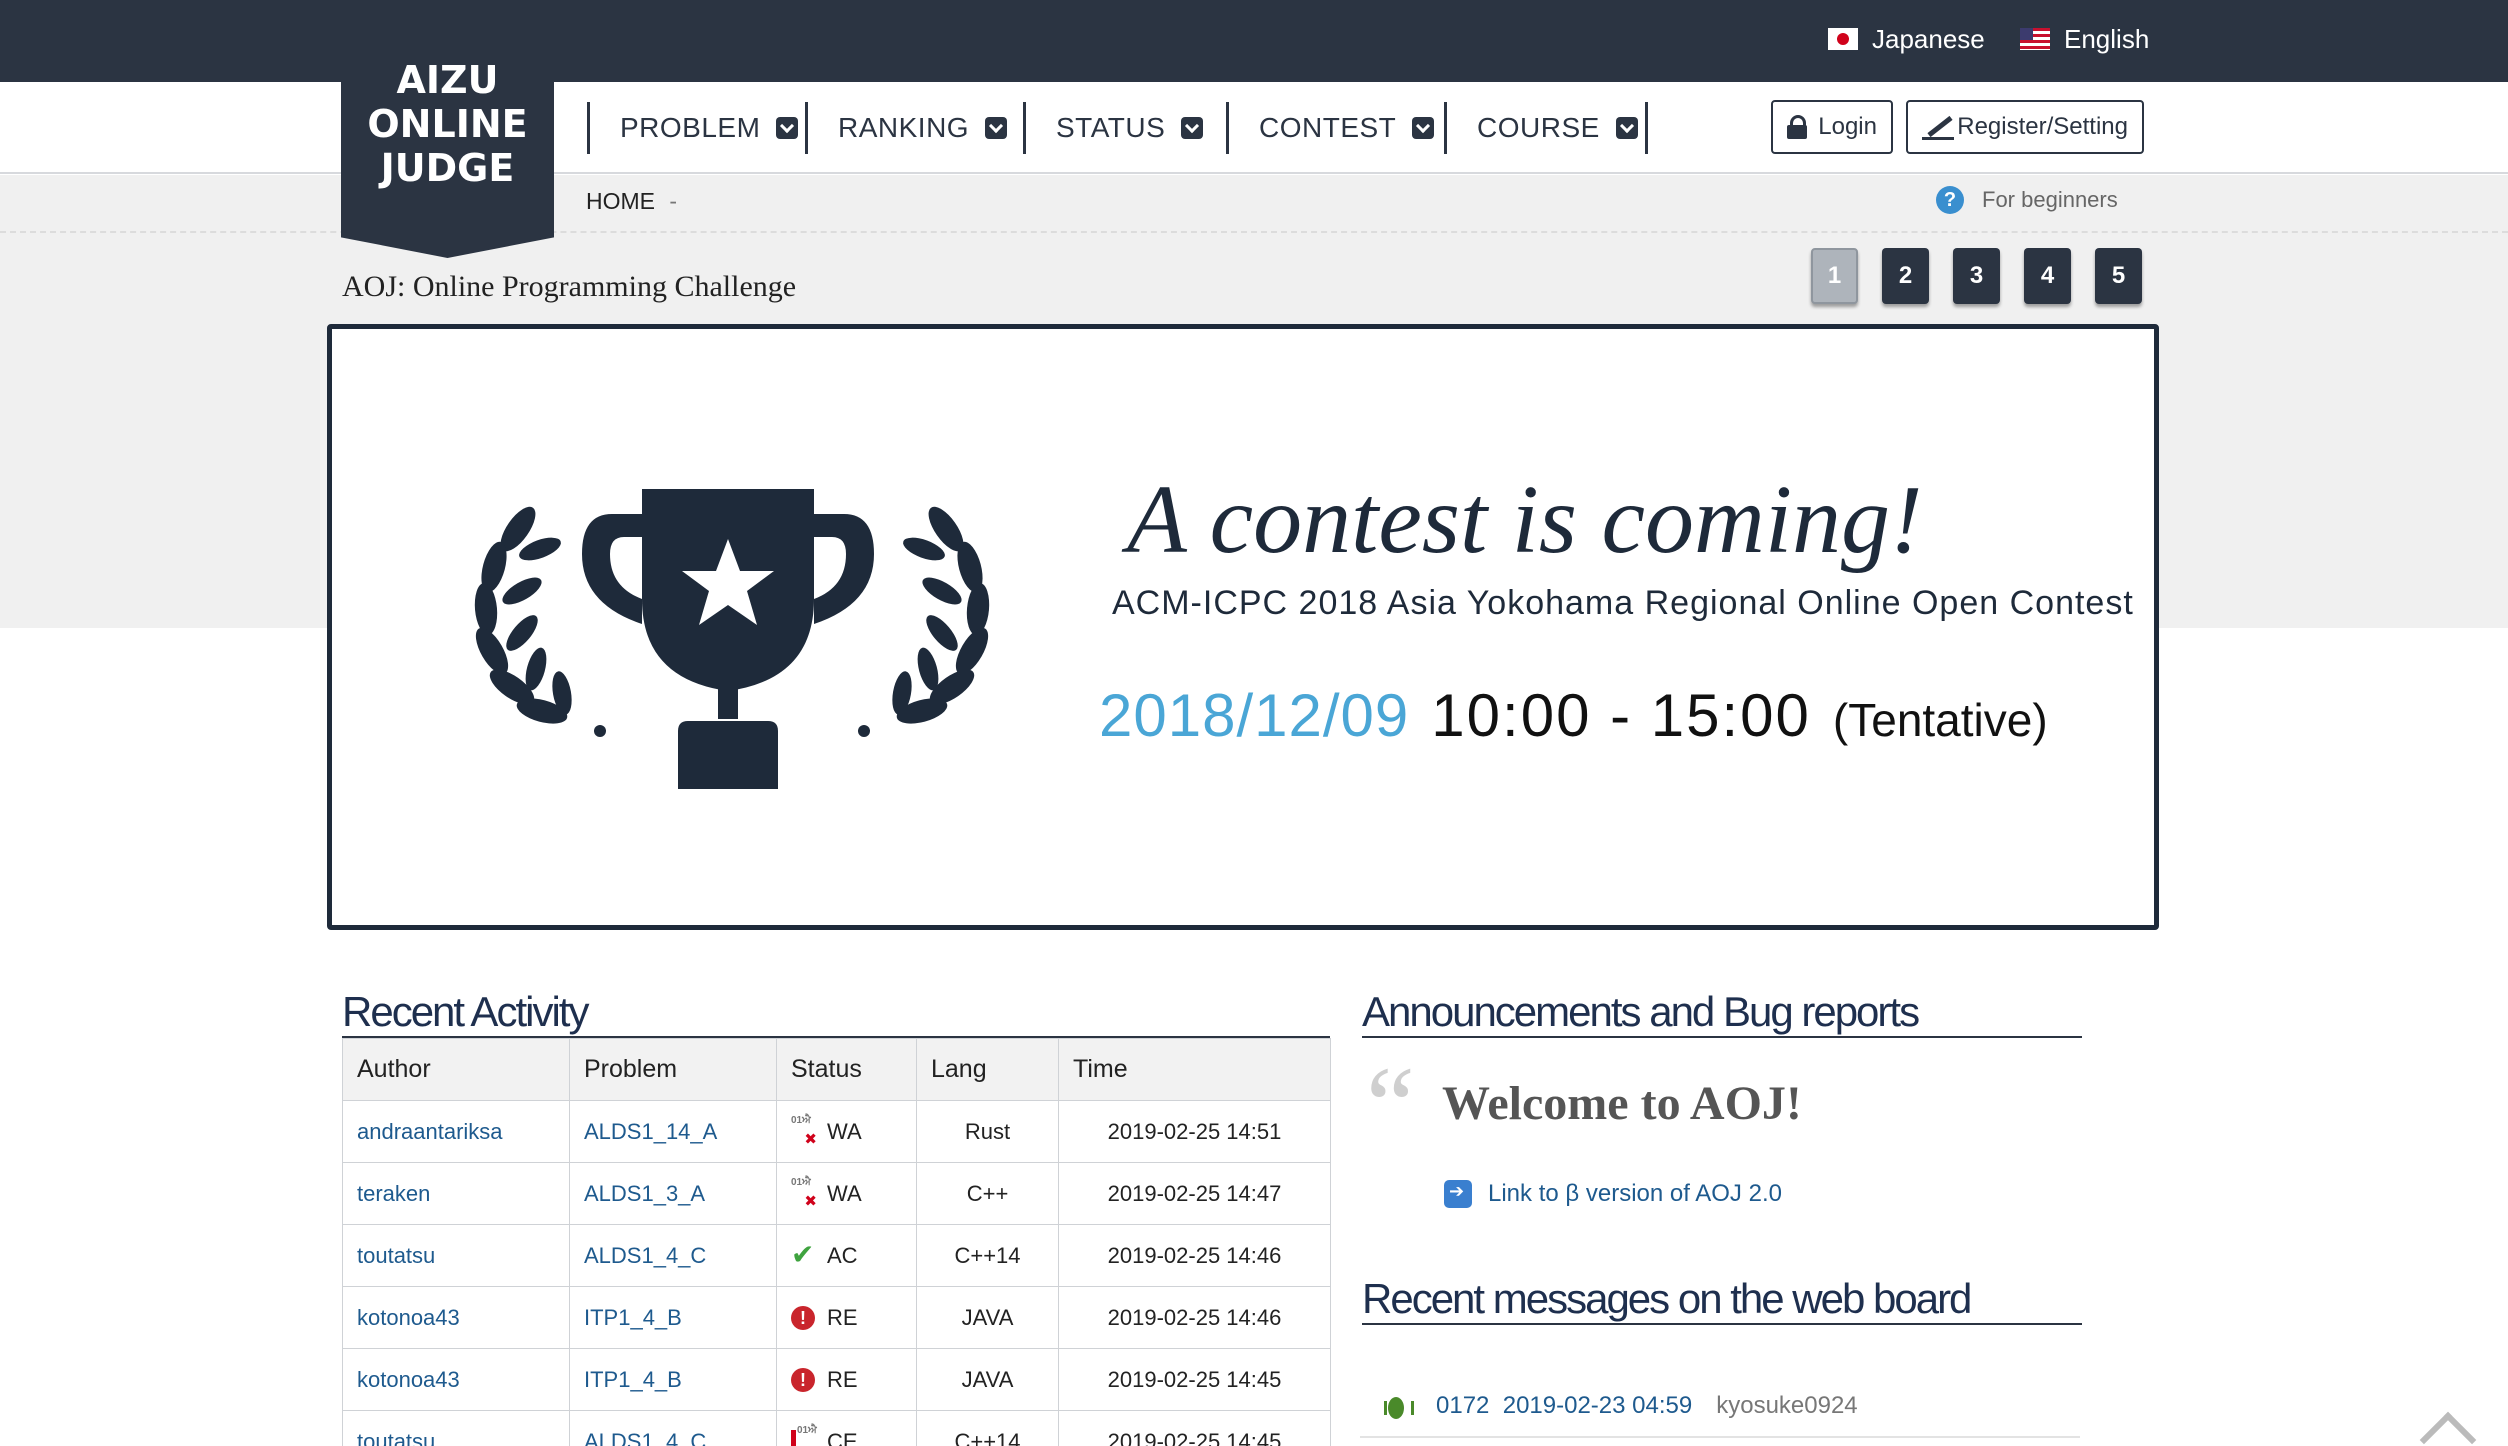 The height and width of the screenshot is (1446, 2508). I want to click on breadcrumb: HOME -, so click(631, 201).